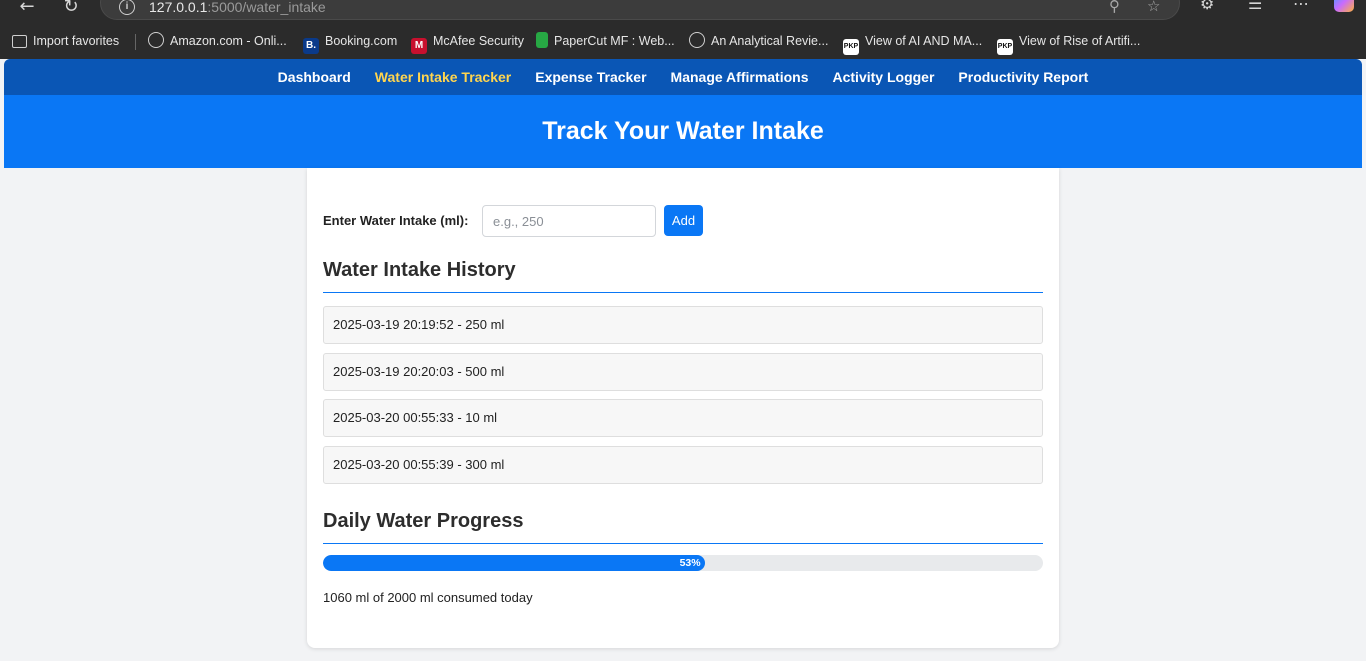 The width and height of the screenshot is (1366, 661). I want to click on papercut-icon, so click(542, 40).